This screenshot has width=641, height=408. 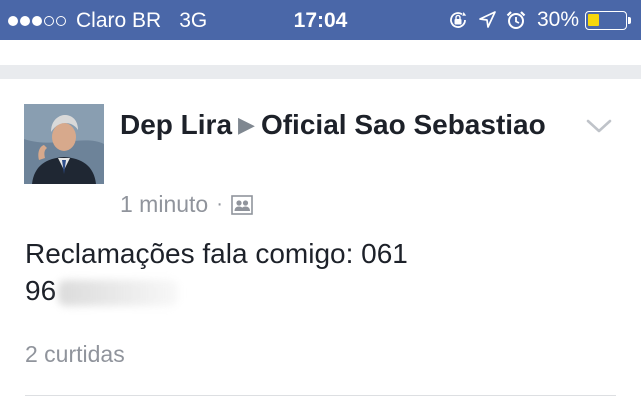 What do you see at coordinates (118, 292) in the screenshot?
I see `redacted-phone-number` at bounding box center [118, 292].